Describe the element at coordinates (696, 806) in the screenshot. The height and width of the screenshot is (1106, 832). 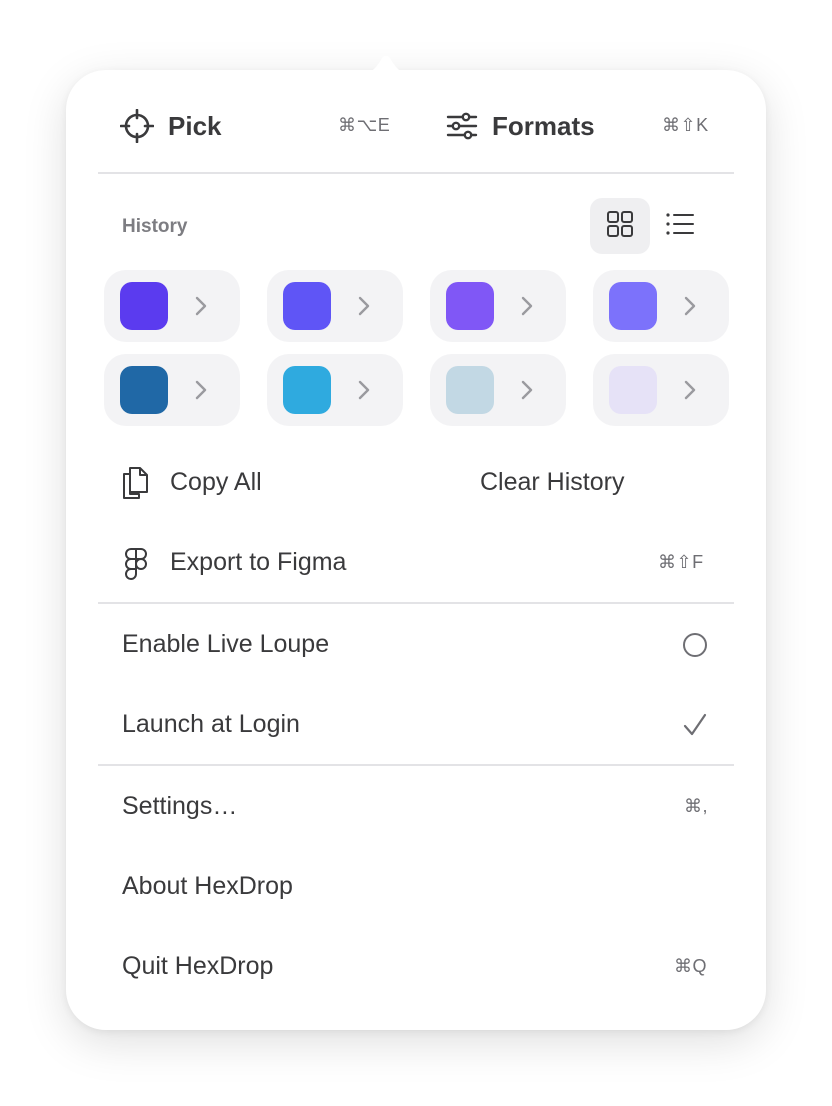
I see `settings-shortcut: ⌘,` at that location.